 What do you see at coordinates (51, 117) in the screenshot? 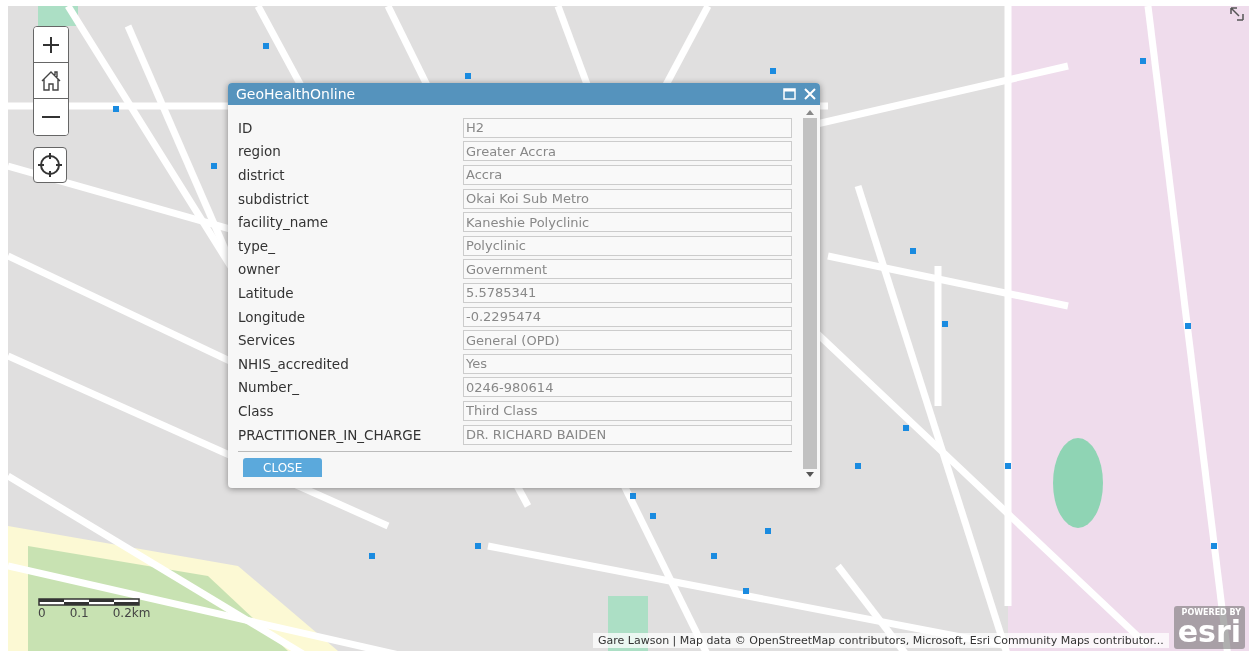
I see `minus-icon` at bounding box center [51, 117].